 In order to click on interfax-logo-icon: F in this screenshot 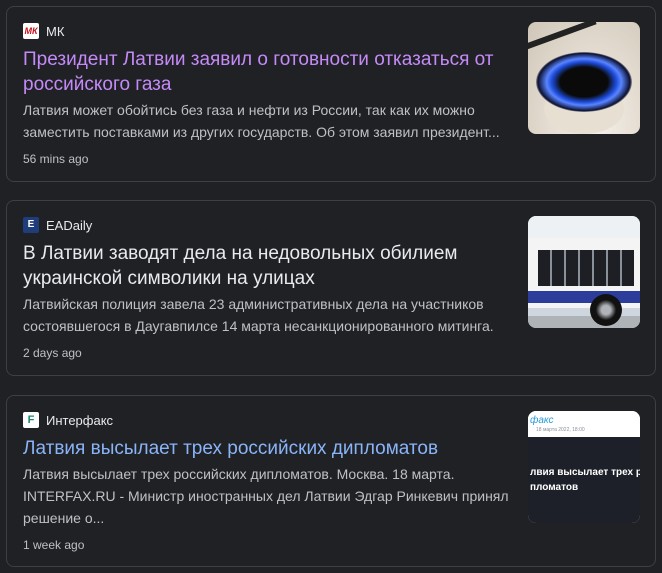, I will do `click(31, 420)`.